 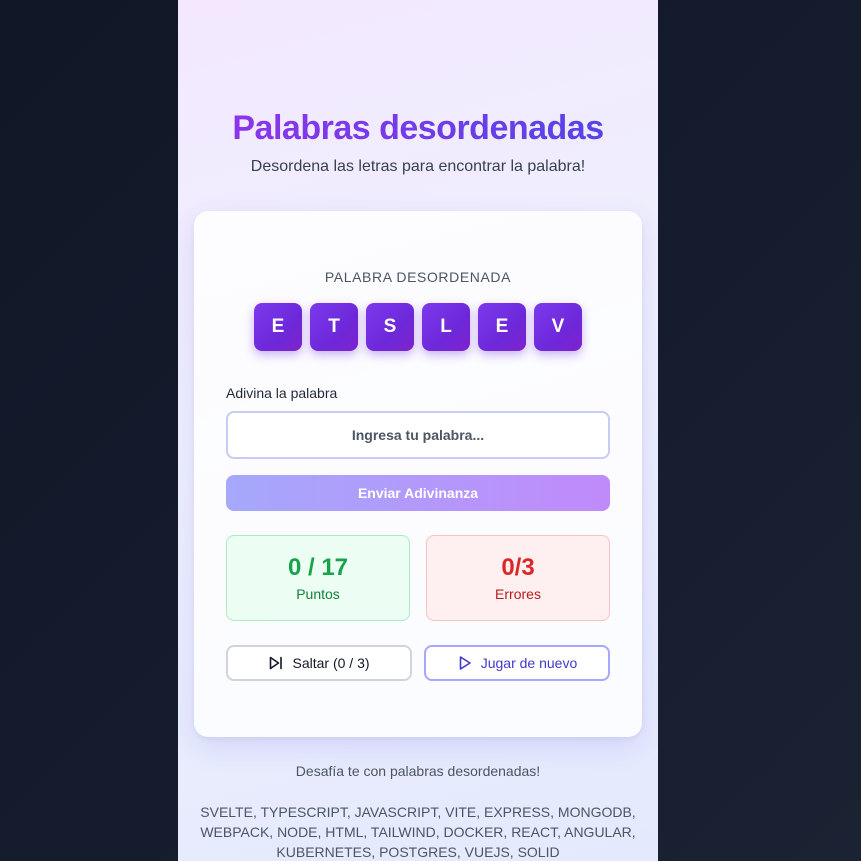 I want to click on guess-label: Adivina la palabra, so click(x=282, y=393).